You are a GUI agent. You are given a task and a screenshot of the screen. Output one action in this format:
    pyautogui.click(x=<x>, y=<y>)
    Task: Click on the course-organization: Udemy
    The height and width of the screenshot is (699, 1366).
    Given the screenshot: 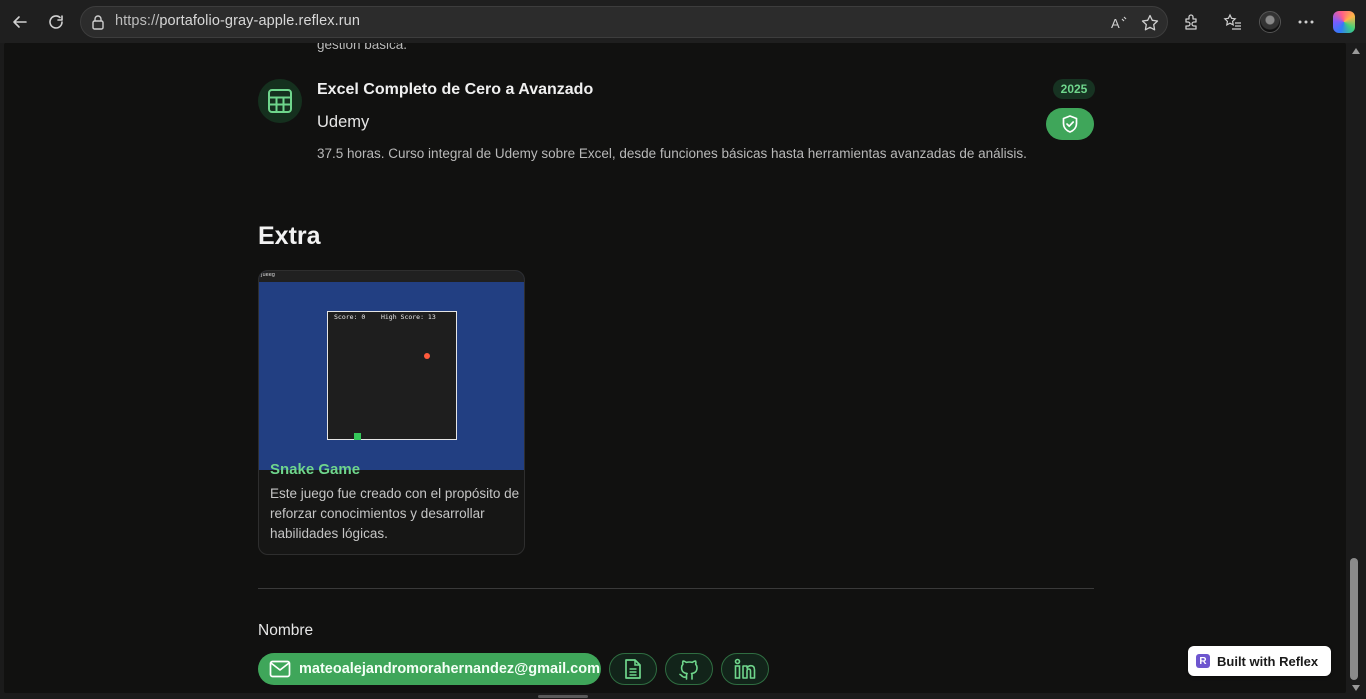 What is the action you would take?
    pyautogui.click(x=343, y=122)
    